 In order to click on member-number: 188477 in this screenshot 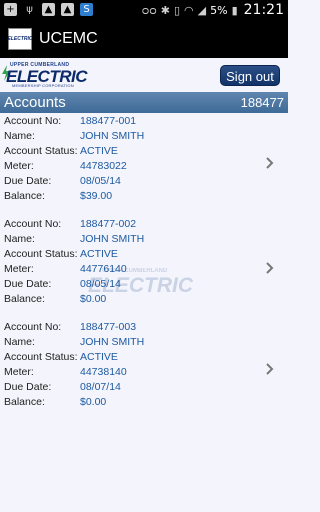, I will do `click(262, 102)`.